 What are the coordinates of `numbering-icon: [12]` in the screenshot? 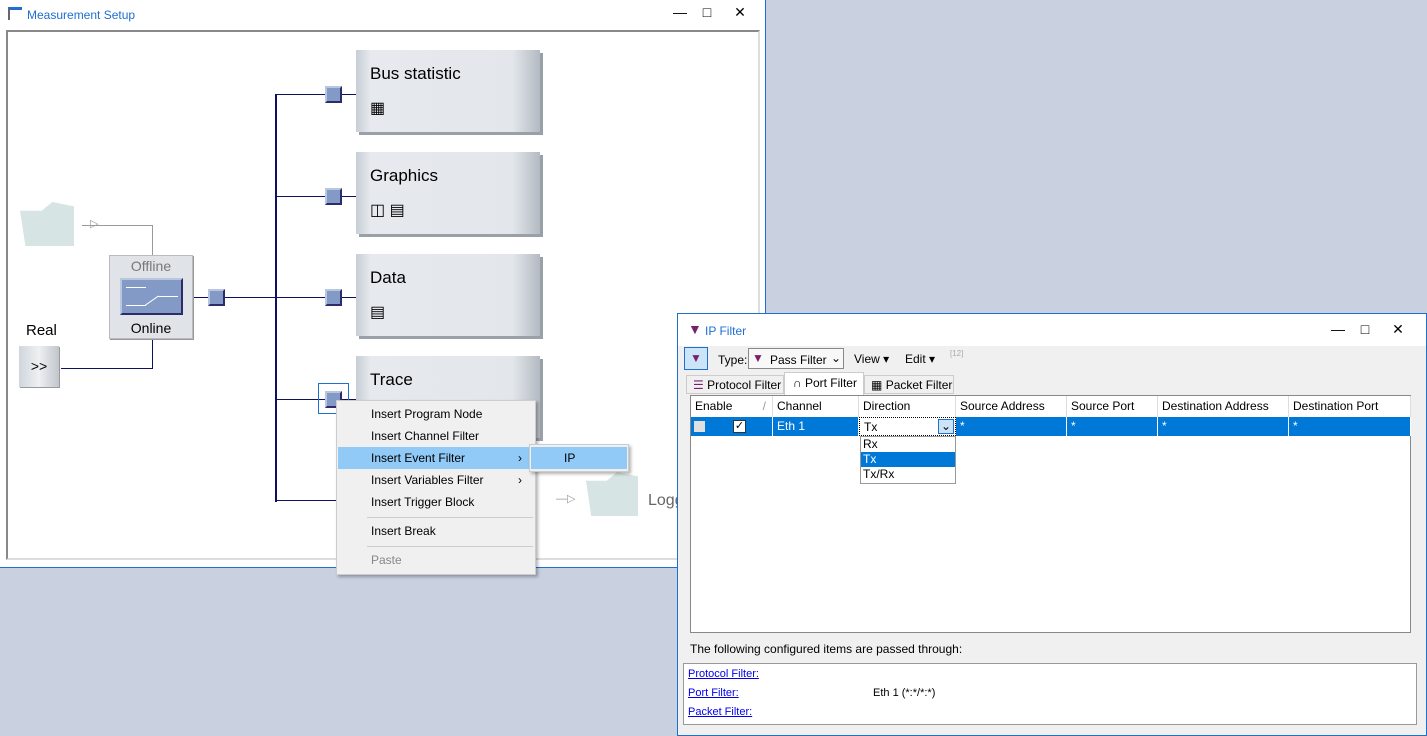 It's located at (956, 353).